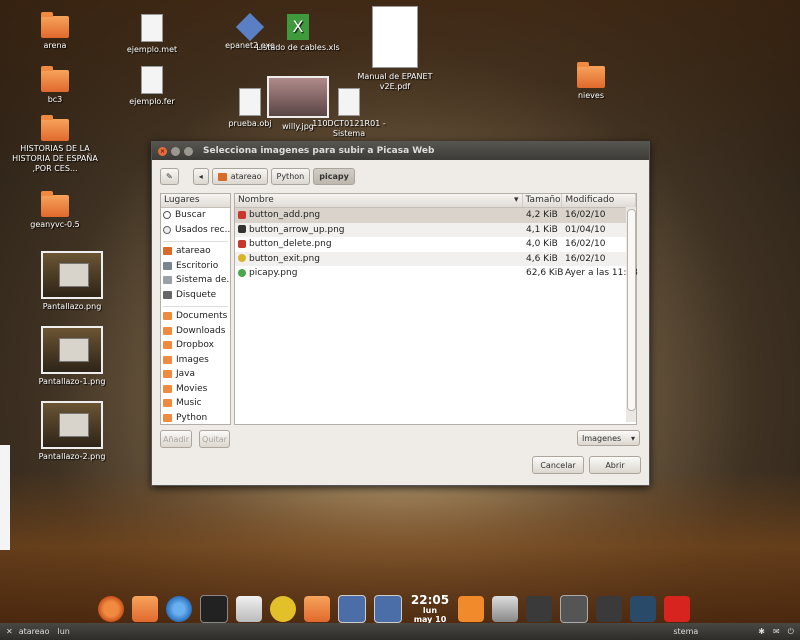  I want to click on places-separator, so click(195, 239).